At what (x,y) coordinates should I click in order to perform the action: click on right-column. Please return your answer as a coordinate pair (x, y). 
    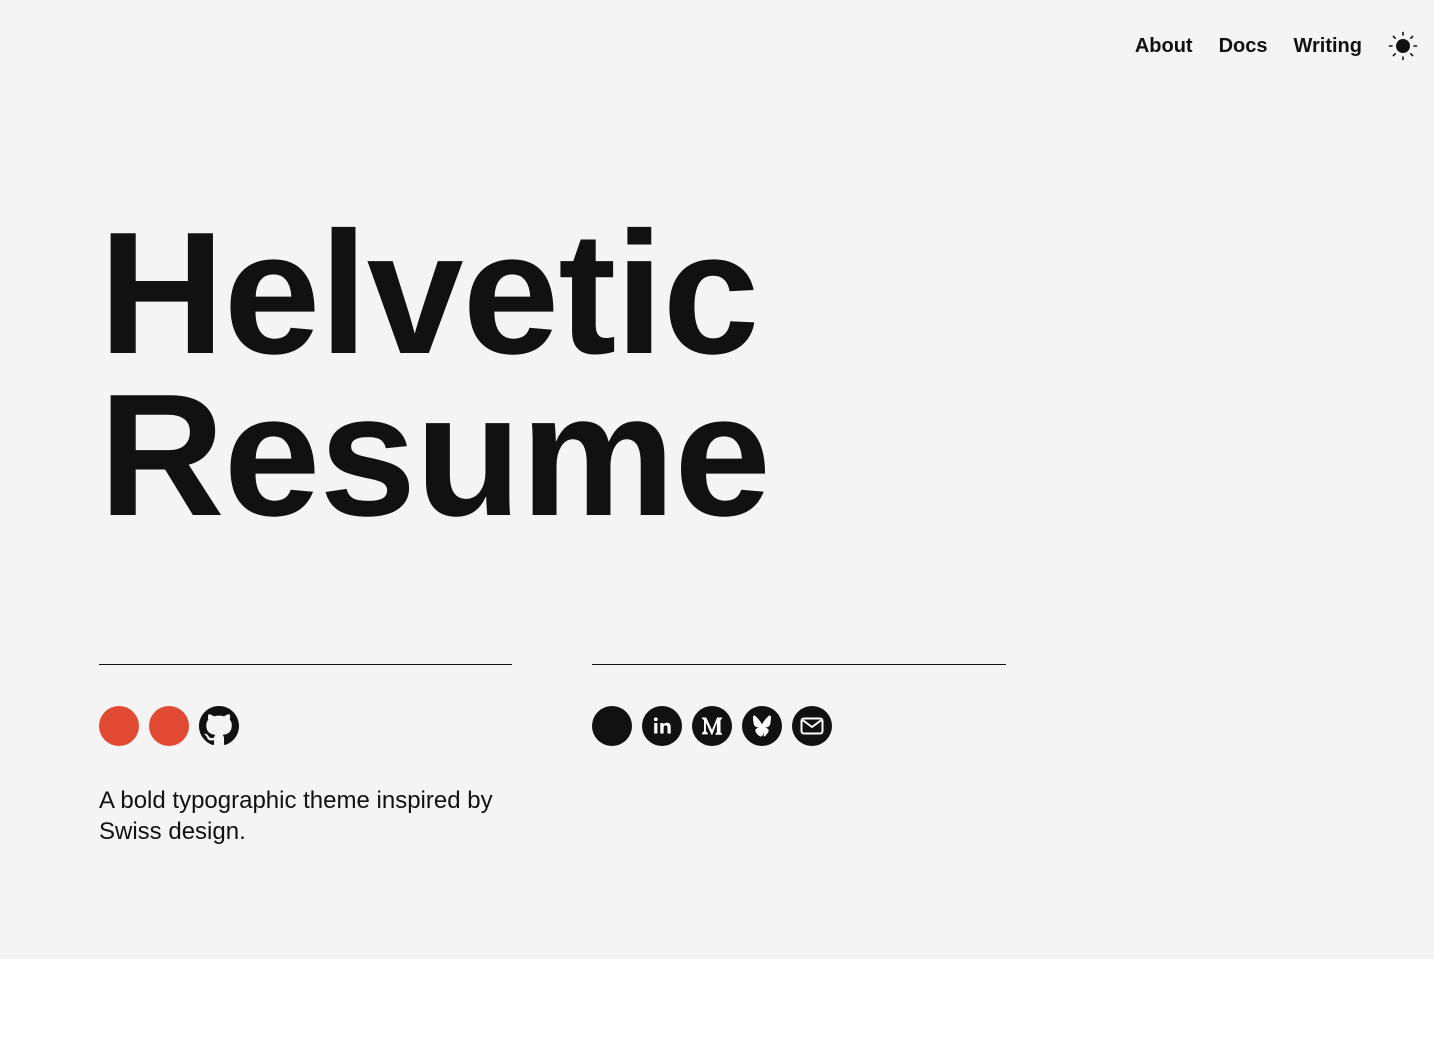
    Looking at the image, I should click on (799, 705).